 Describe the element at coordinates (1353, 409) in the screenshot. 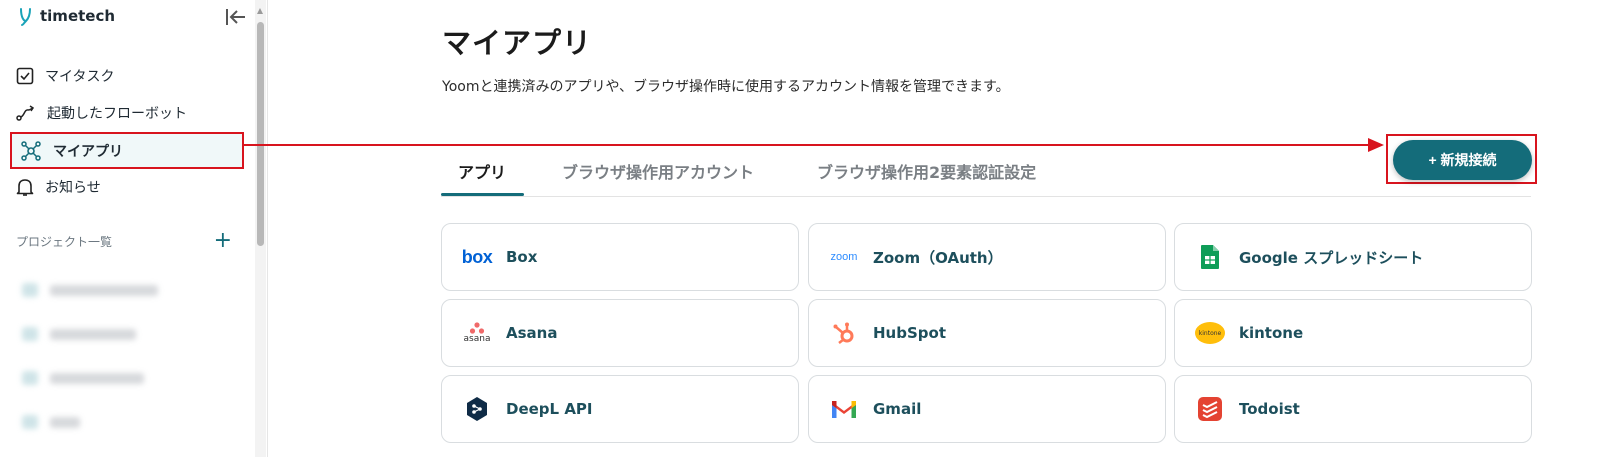

I see `app-card-todoist: Todoist` at that location.